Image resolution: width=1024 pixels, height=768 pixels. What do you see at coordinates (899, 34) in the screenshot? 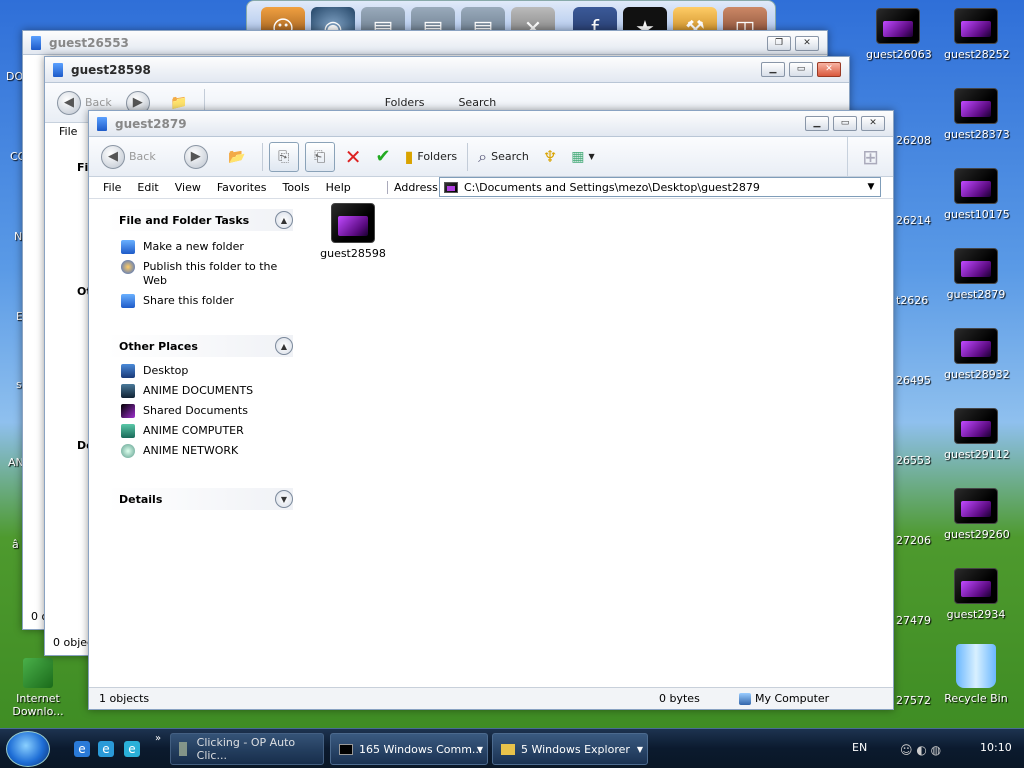
I see `desktop-folder-icon: guest26063` at bounding box center [899, 34].